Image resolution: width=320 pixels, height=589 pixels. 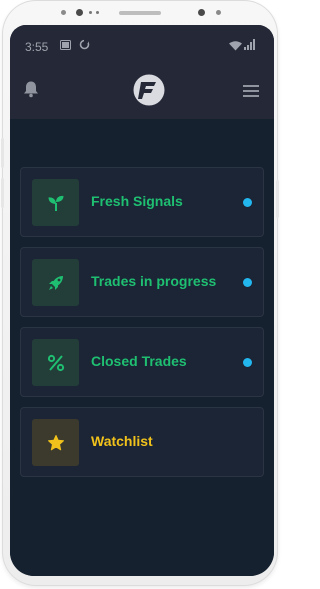 What do you see at coordinates (154, 281) in the screenshot?
I see `menu-card-label: Trades in progress` at bounding box center [154, 281].